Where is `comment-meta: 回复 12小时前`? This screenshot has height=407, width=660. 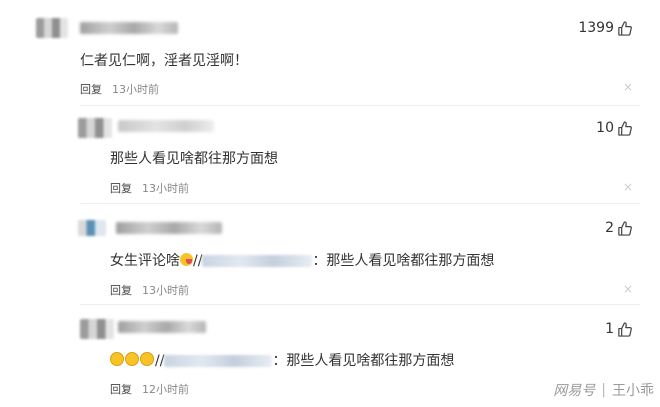
comment-meta: 回复 12小时前 is located at coordinates (149, 389).